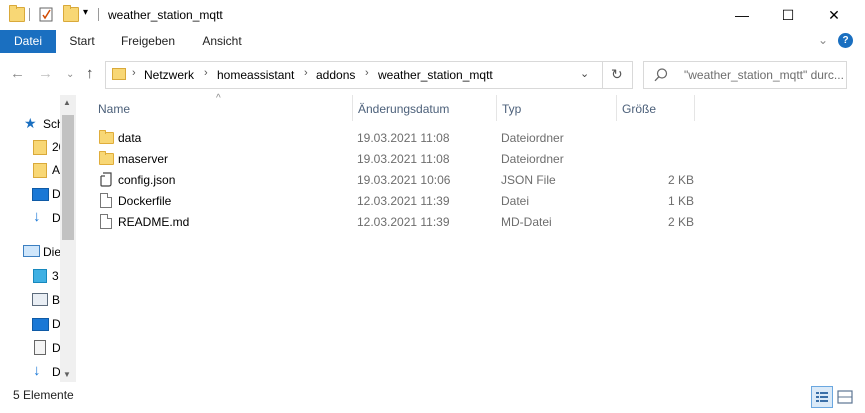 The height and width of the screenshot is (413, 865). I want to click on window-title: weather_station_mqtt, so click(165, 15).